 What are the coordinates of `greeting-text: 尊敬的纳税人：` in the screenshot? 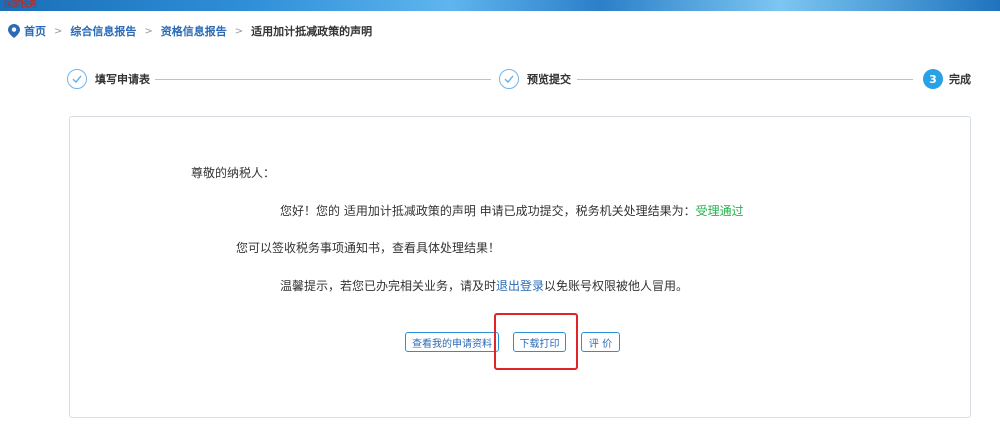 It's located at (233, 173).